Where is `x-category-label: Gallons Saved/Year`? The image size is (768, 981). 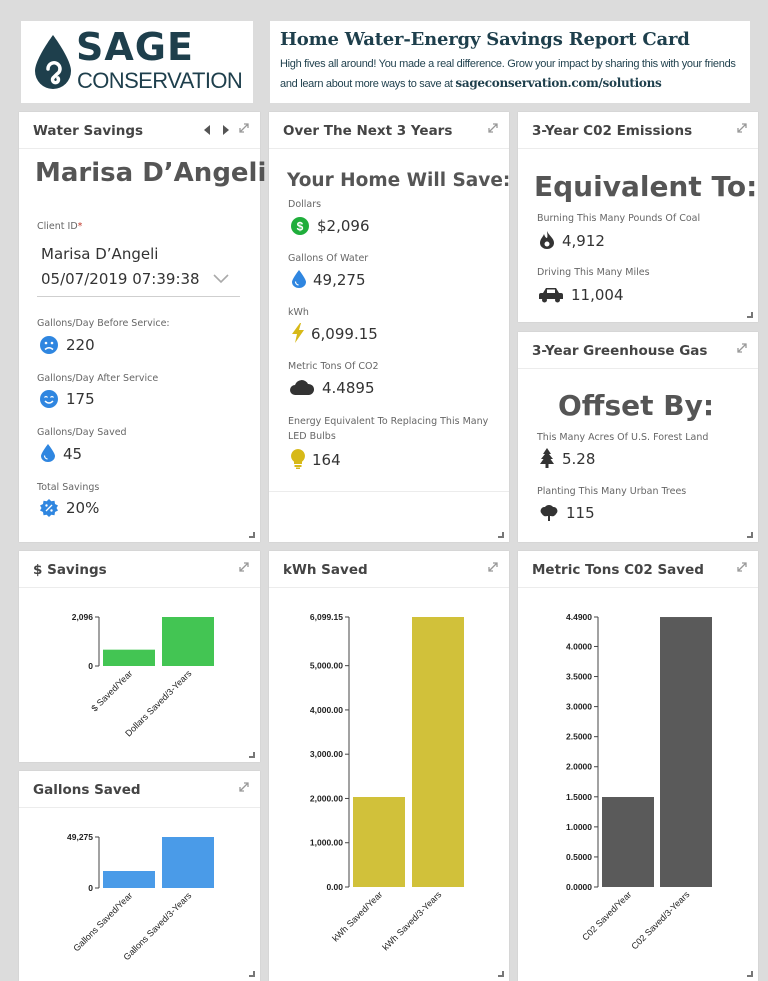 x-category-label: Gallons Saved/Year is located at coordinates (102, 921).